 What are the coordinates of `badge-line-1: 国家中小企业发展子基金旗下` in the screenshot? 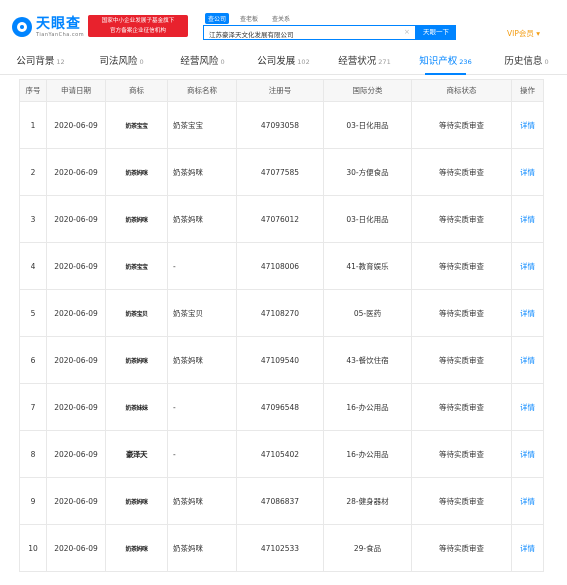 It's located at (138, 21).